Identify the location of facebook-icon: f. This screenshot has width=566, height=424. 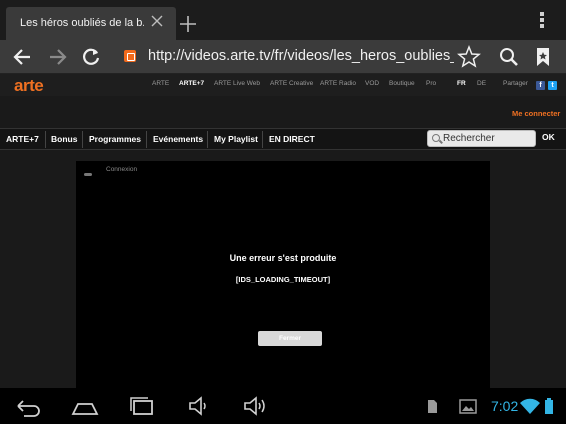
(540, 85).